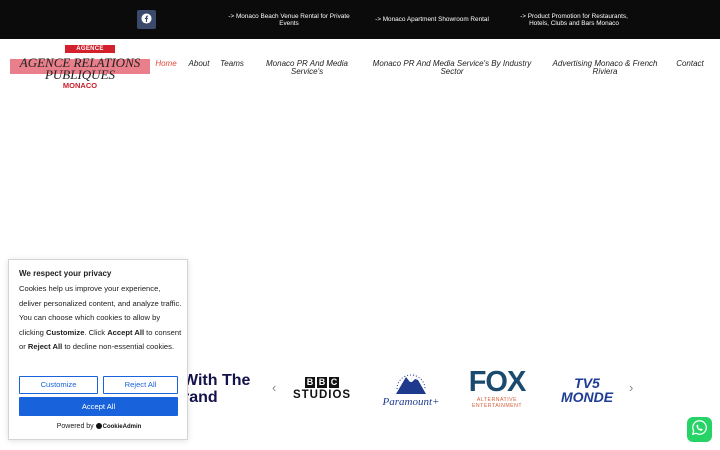  What do you see at coordinates (307, 68) in the screenshot?
I see `nav-pr-media-services: Monaco PR And Media Service's` at bounding box center [307, 68].